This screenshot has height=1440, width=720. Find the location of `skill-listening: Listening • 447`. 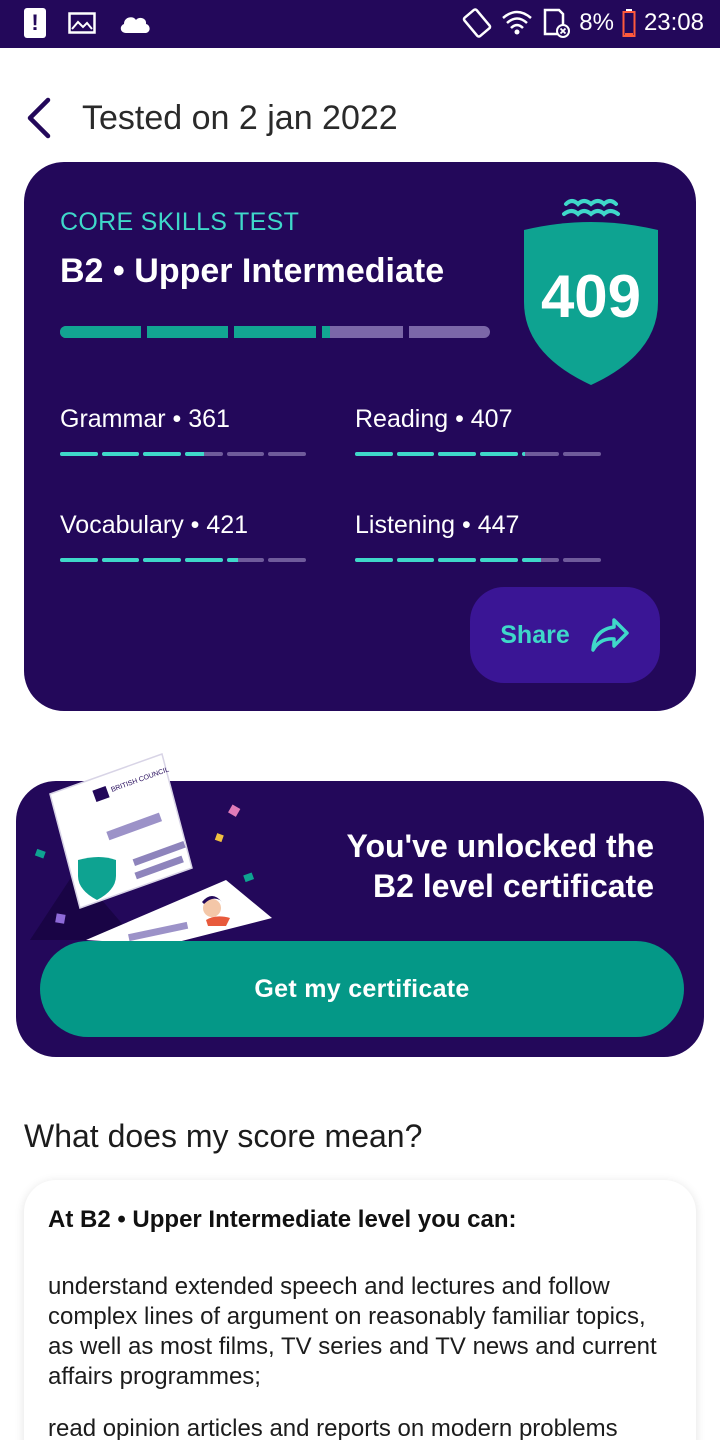

skill-listening: Listening • 447 is located at coordinates (478, 536).